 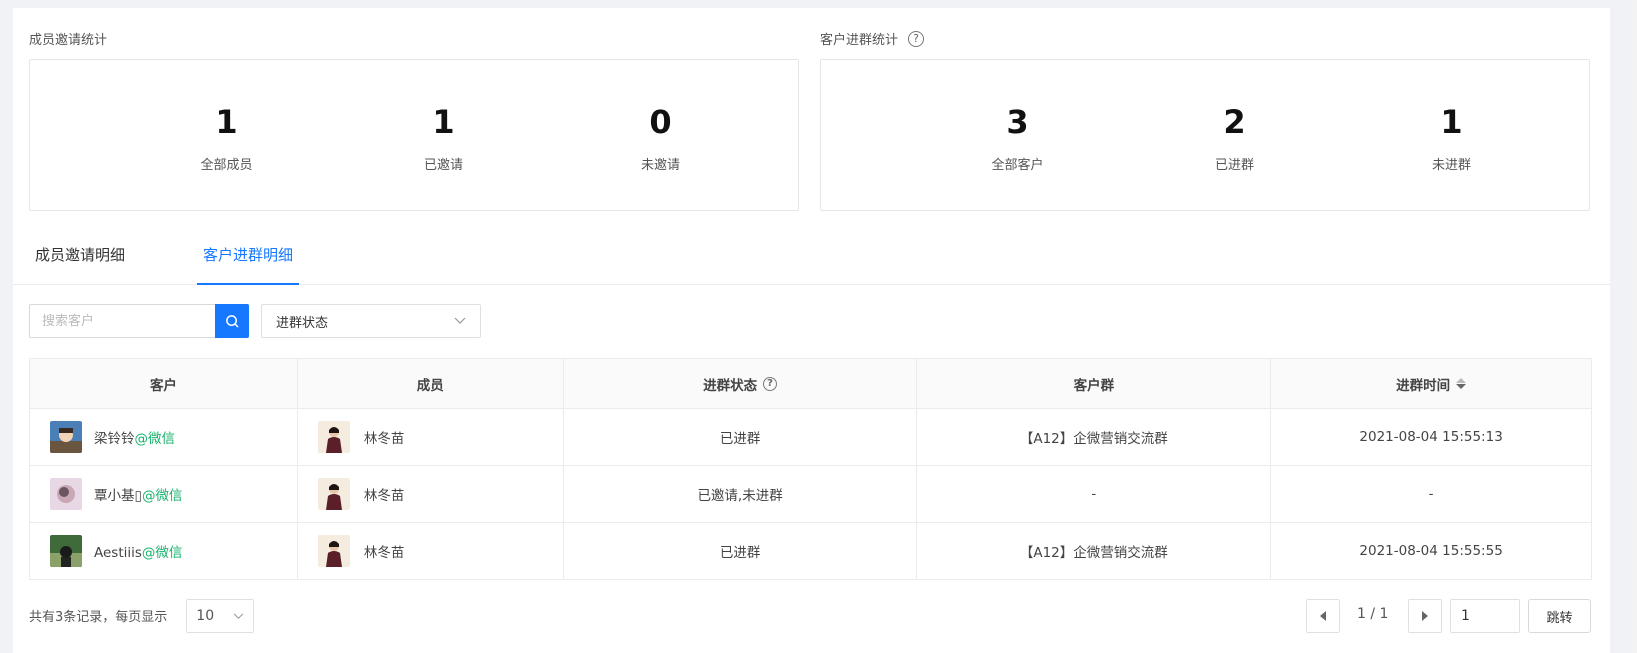 What do you see at coordinates (220, 616) in the screenshot?
I see `page-size-select: 10` at bounding box center [220, 616].